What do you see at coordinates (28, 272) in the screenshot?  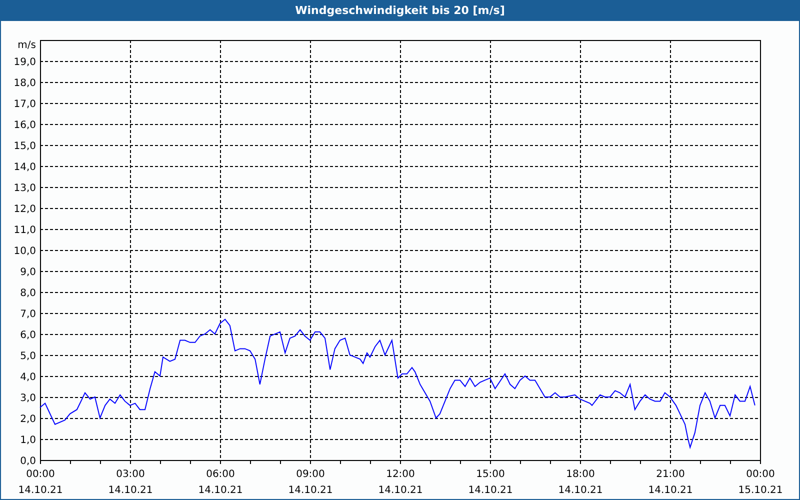 I see `y-tick-label: 9,0` at bounding box center [28, 272].